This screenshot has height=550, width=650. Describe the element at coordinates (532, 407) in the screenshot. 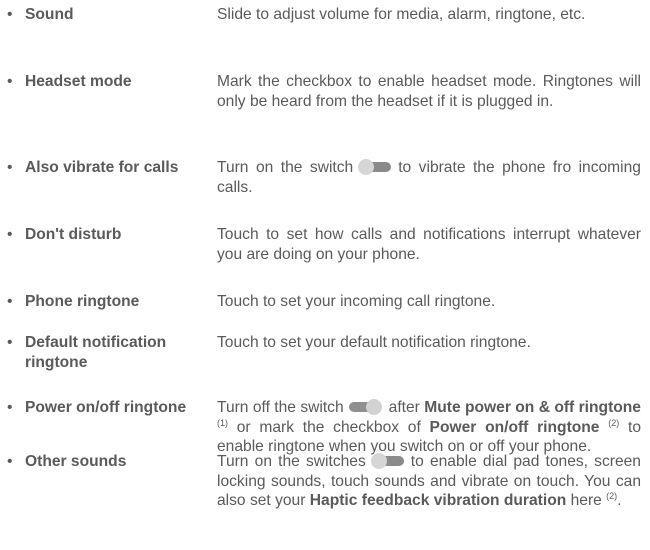

I see `setting-name: Mute power on & off ringtone` at that location.